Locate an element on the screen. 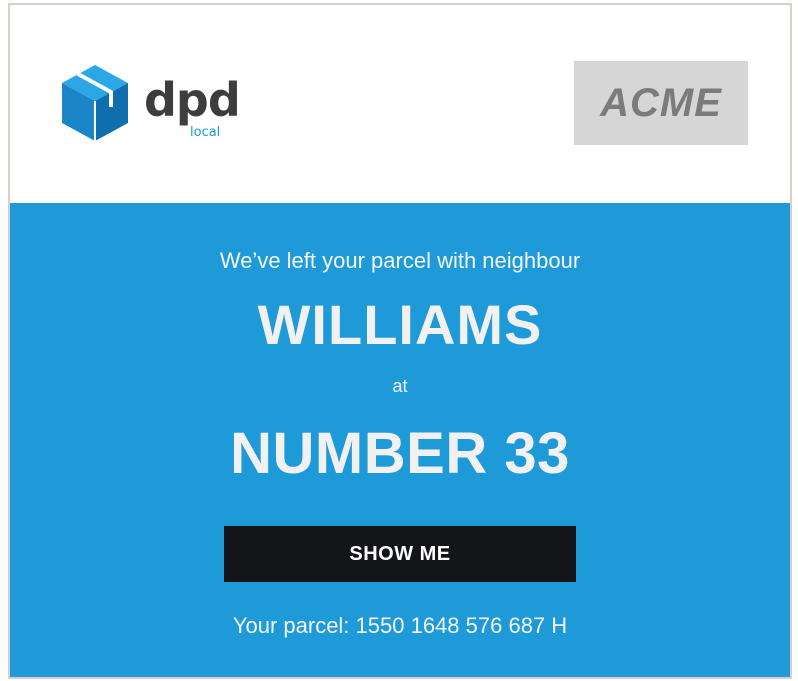 The height and width of the screenshot is (681, 798). dpd-logo: dpd local is located at coordinates (160, 108).